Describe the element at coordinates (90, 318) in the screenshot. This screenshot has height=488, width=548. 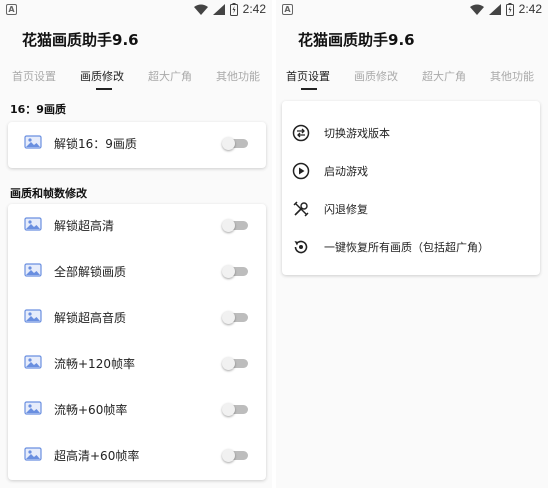
I see `setting-label: 解锁超高音质` at that location.